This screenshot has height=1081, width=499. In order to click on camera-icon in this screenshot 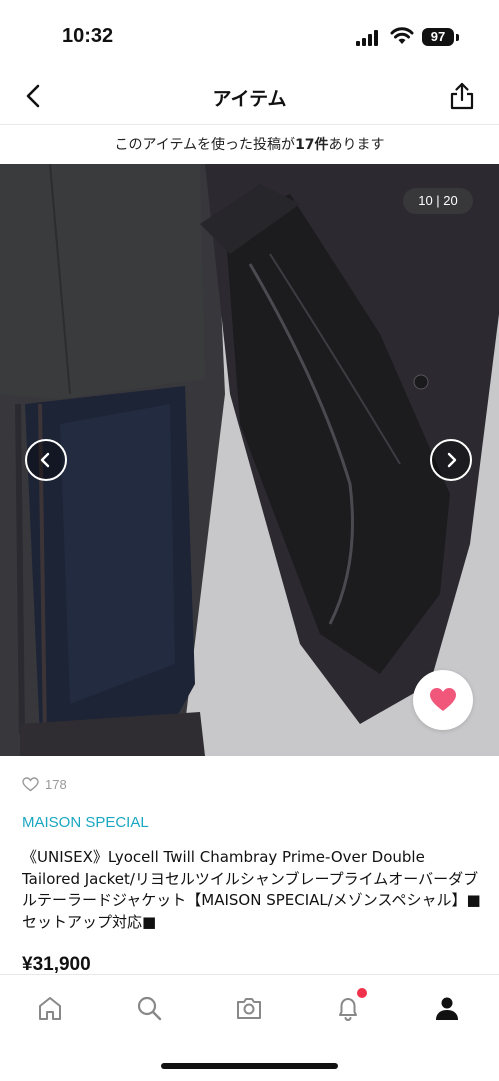, I will do `click(249, 1008)`.